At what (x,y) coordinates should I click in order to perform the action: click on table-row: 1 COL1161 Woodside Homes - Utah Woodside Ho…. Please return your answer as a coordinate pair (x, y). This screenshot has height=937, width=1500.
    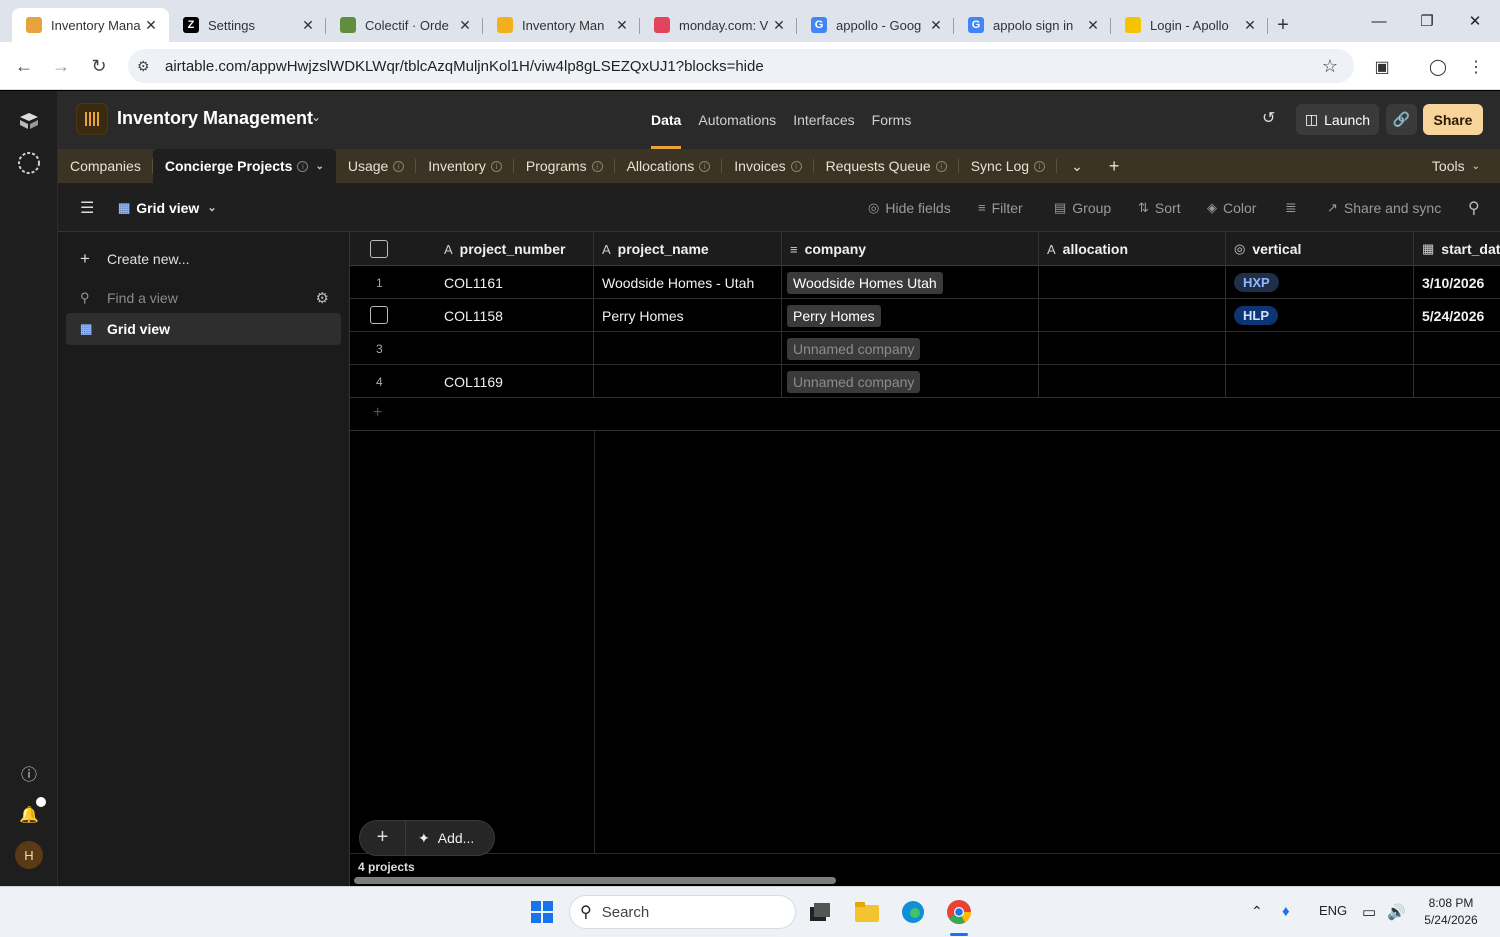
    Looking at the image, I should click on (925, 282).